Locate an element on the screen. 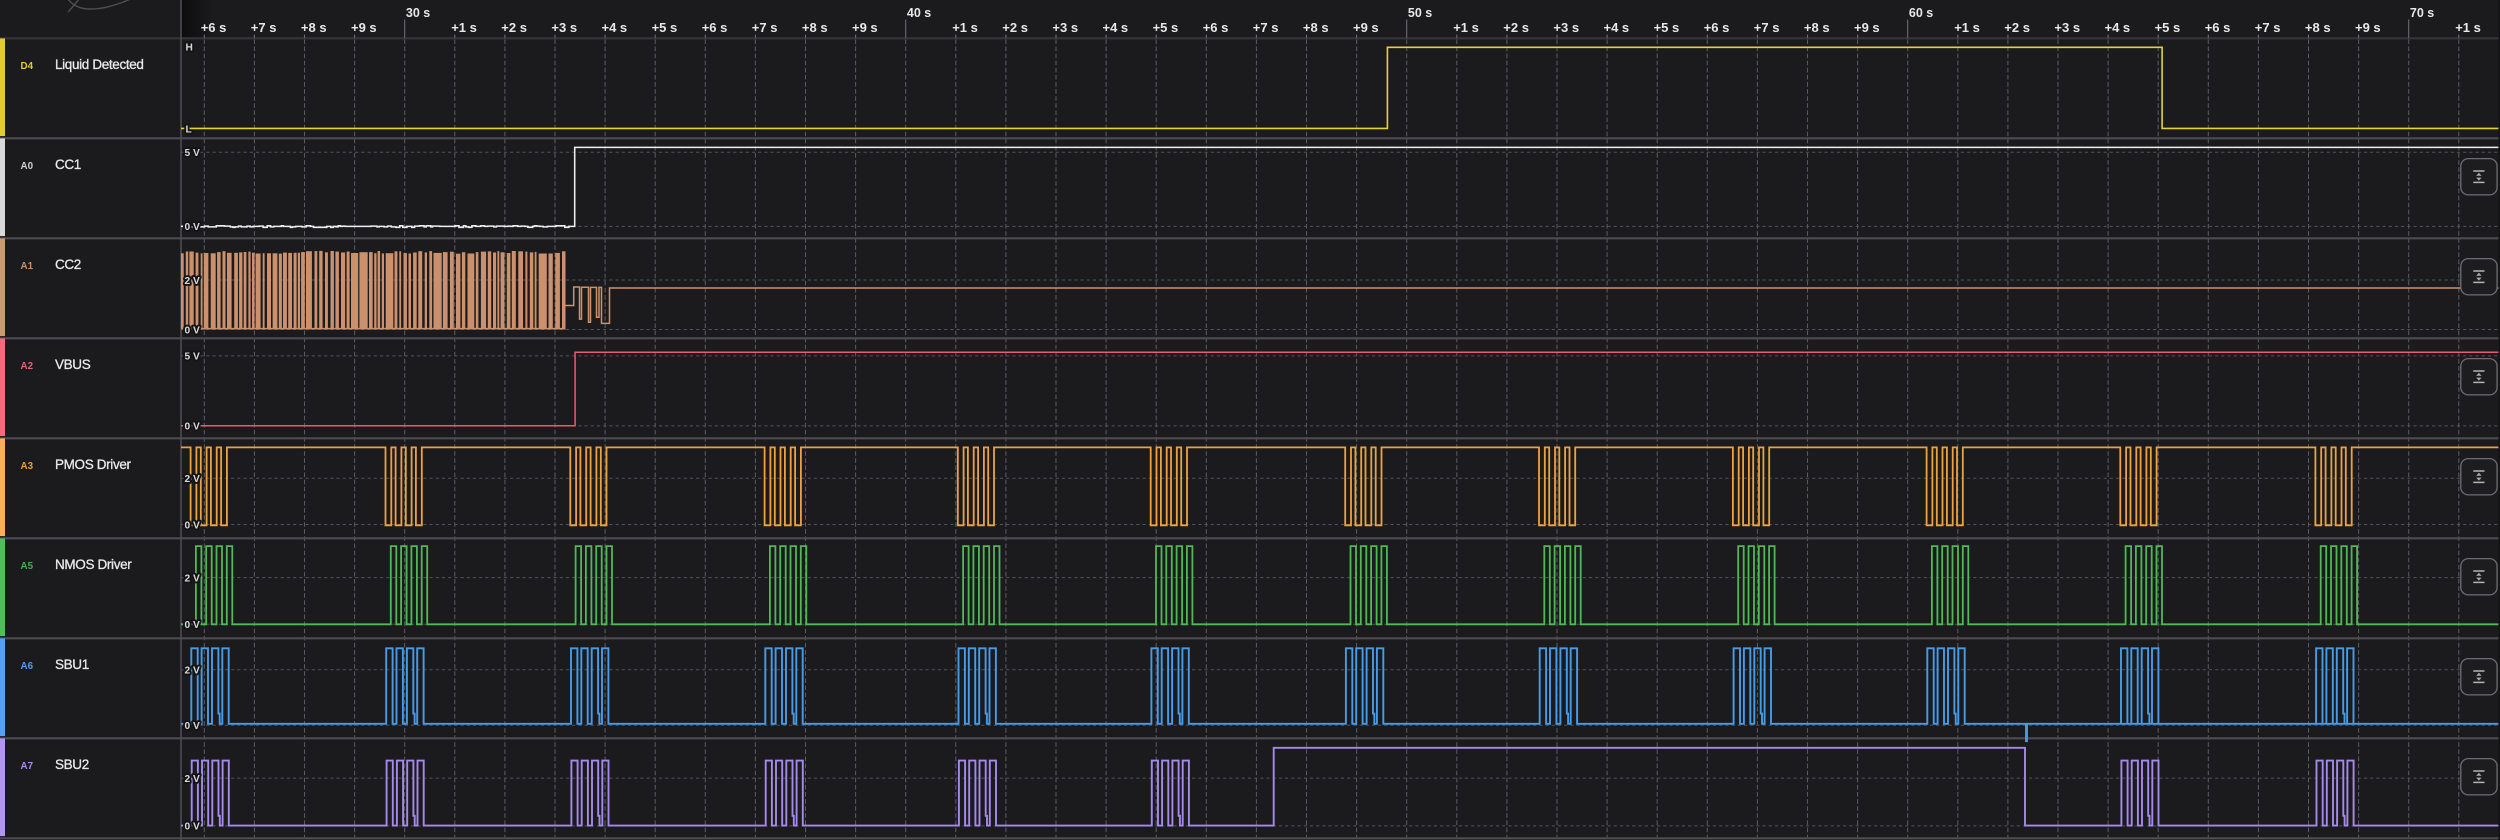 The image size is (2500, 840). svg-text: CC1 is located at coordinates (68, 164).